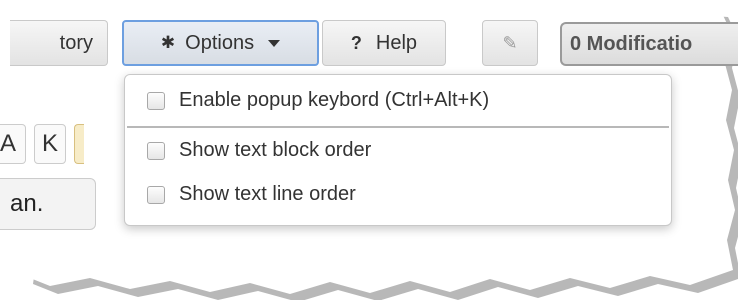 The image size is (738, 300). I want to click on options-button: ✱ Options, so click(220, 43).